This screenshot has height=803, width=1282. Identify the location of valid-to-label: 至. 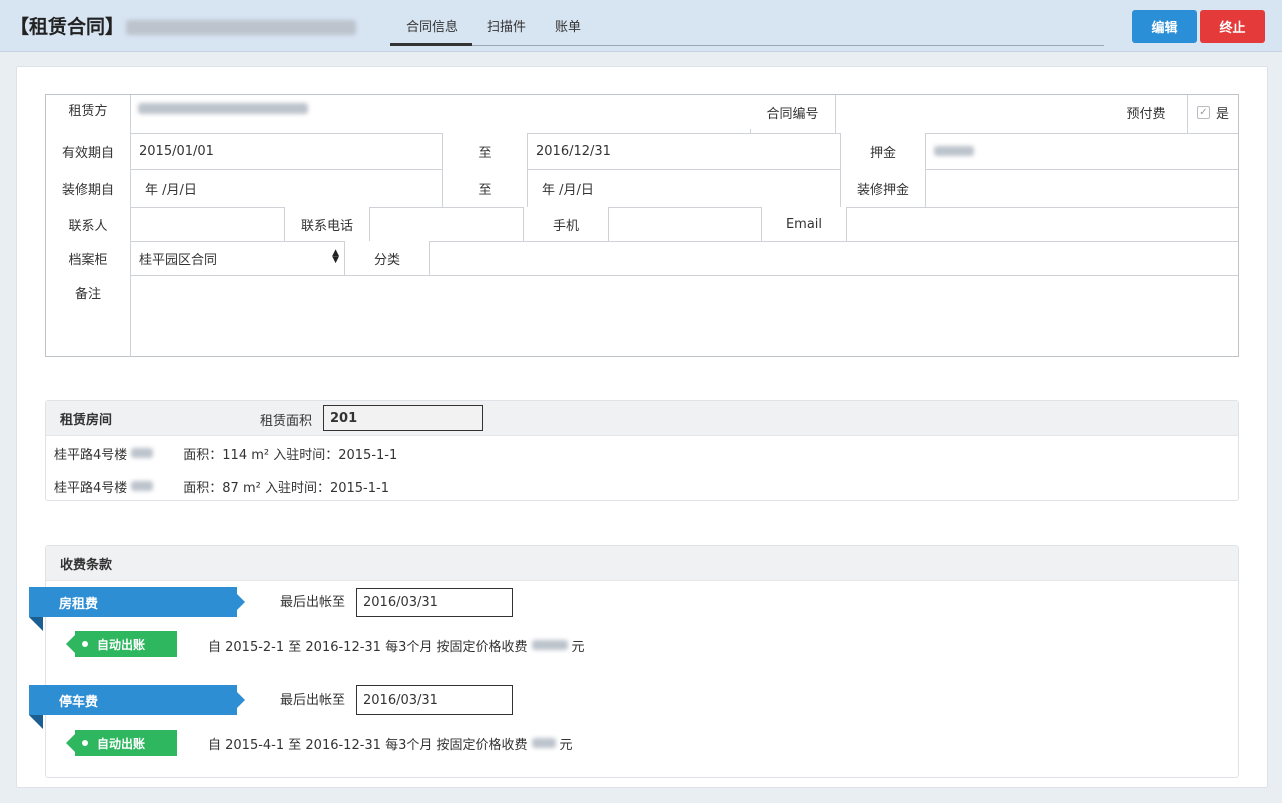
(485, 151).